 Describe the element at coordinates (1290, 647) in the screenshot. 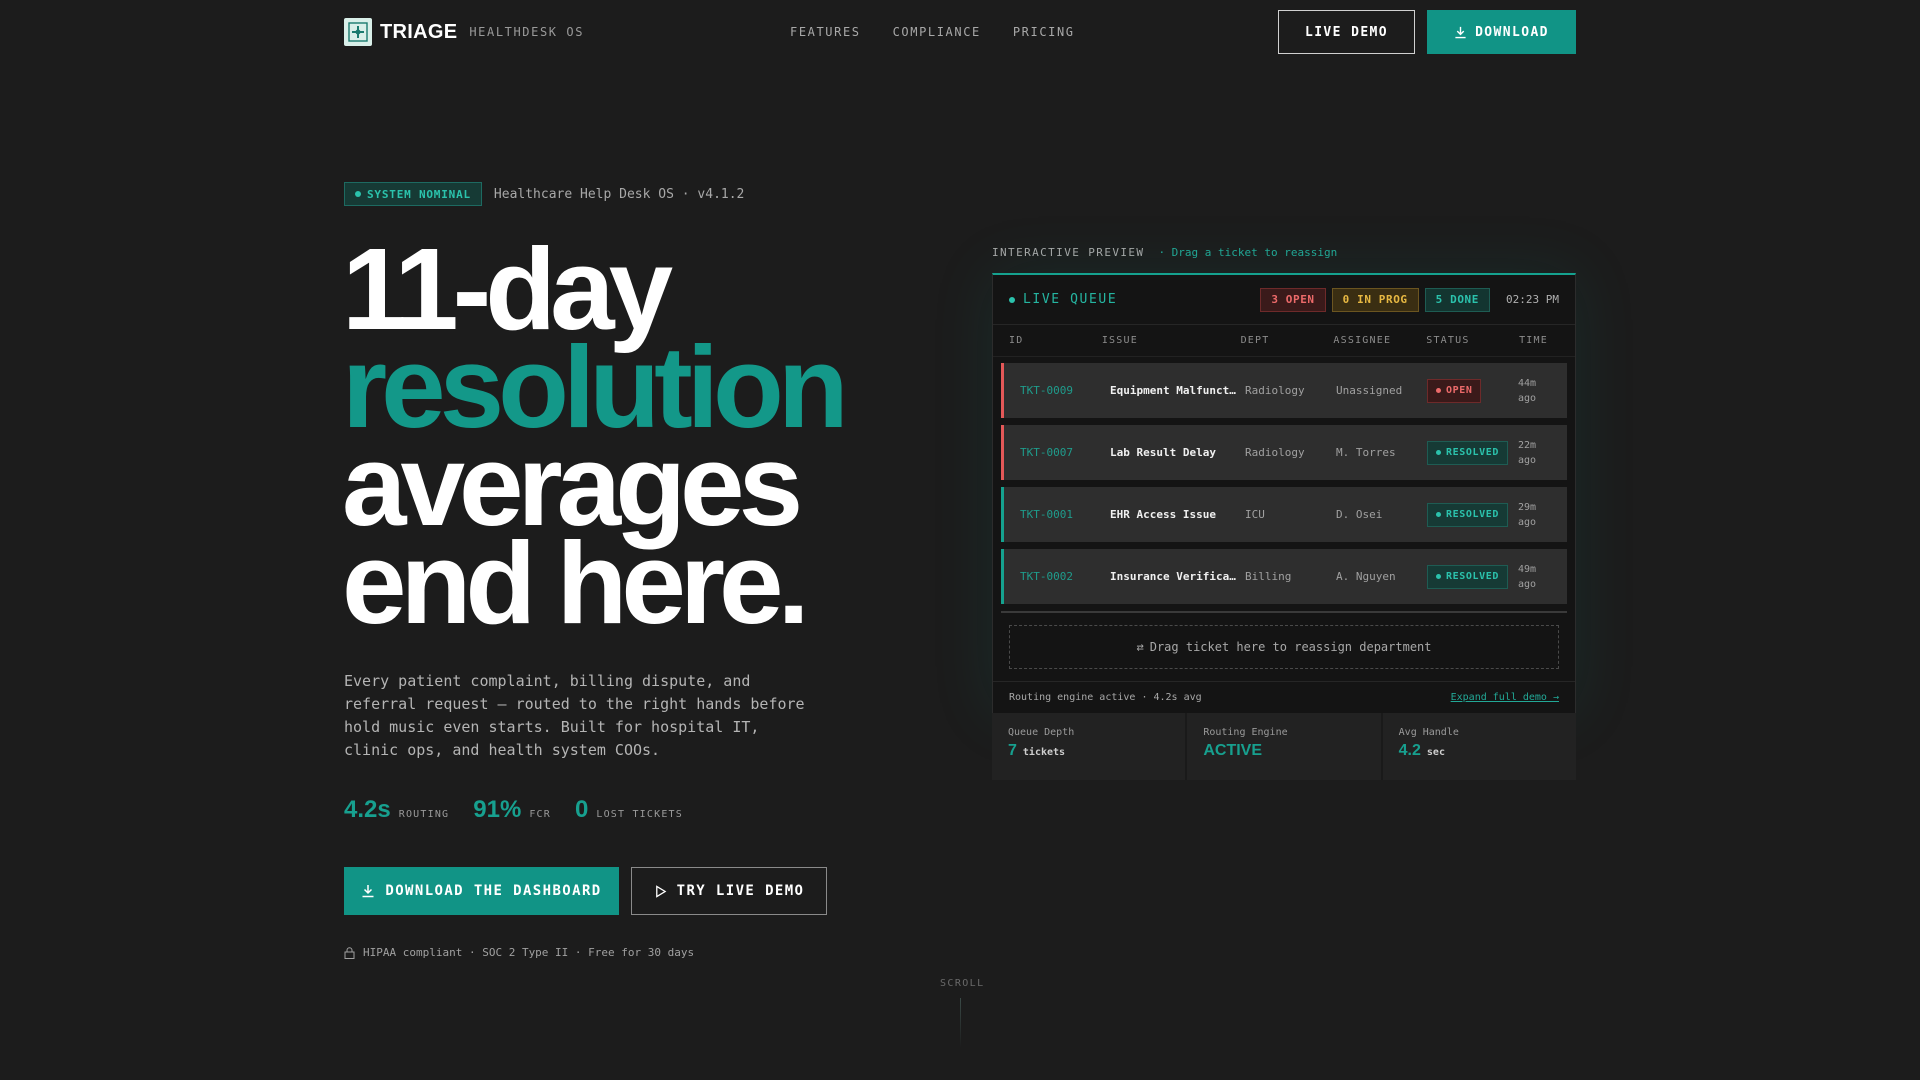

I see `dropzone-label: Drag ticket here to reassign department` at that location.